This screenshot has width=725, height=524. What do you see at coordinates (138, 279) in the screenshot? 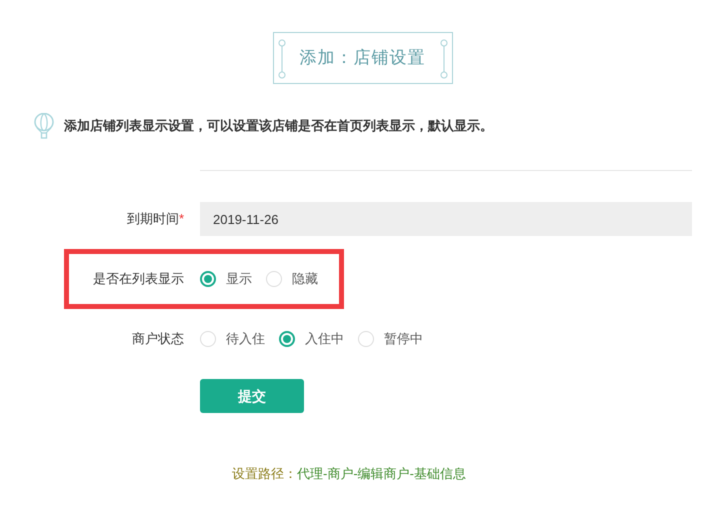
I see `field-label: 是否在列表显示` at bounding box center [138, 279].